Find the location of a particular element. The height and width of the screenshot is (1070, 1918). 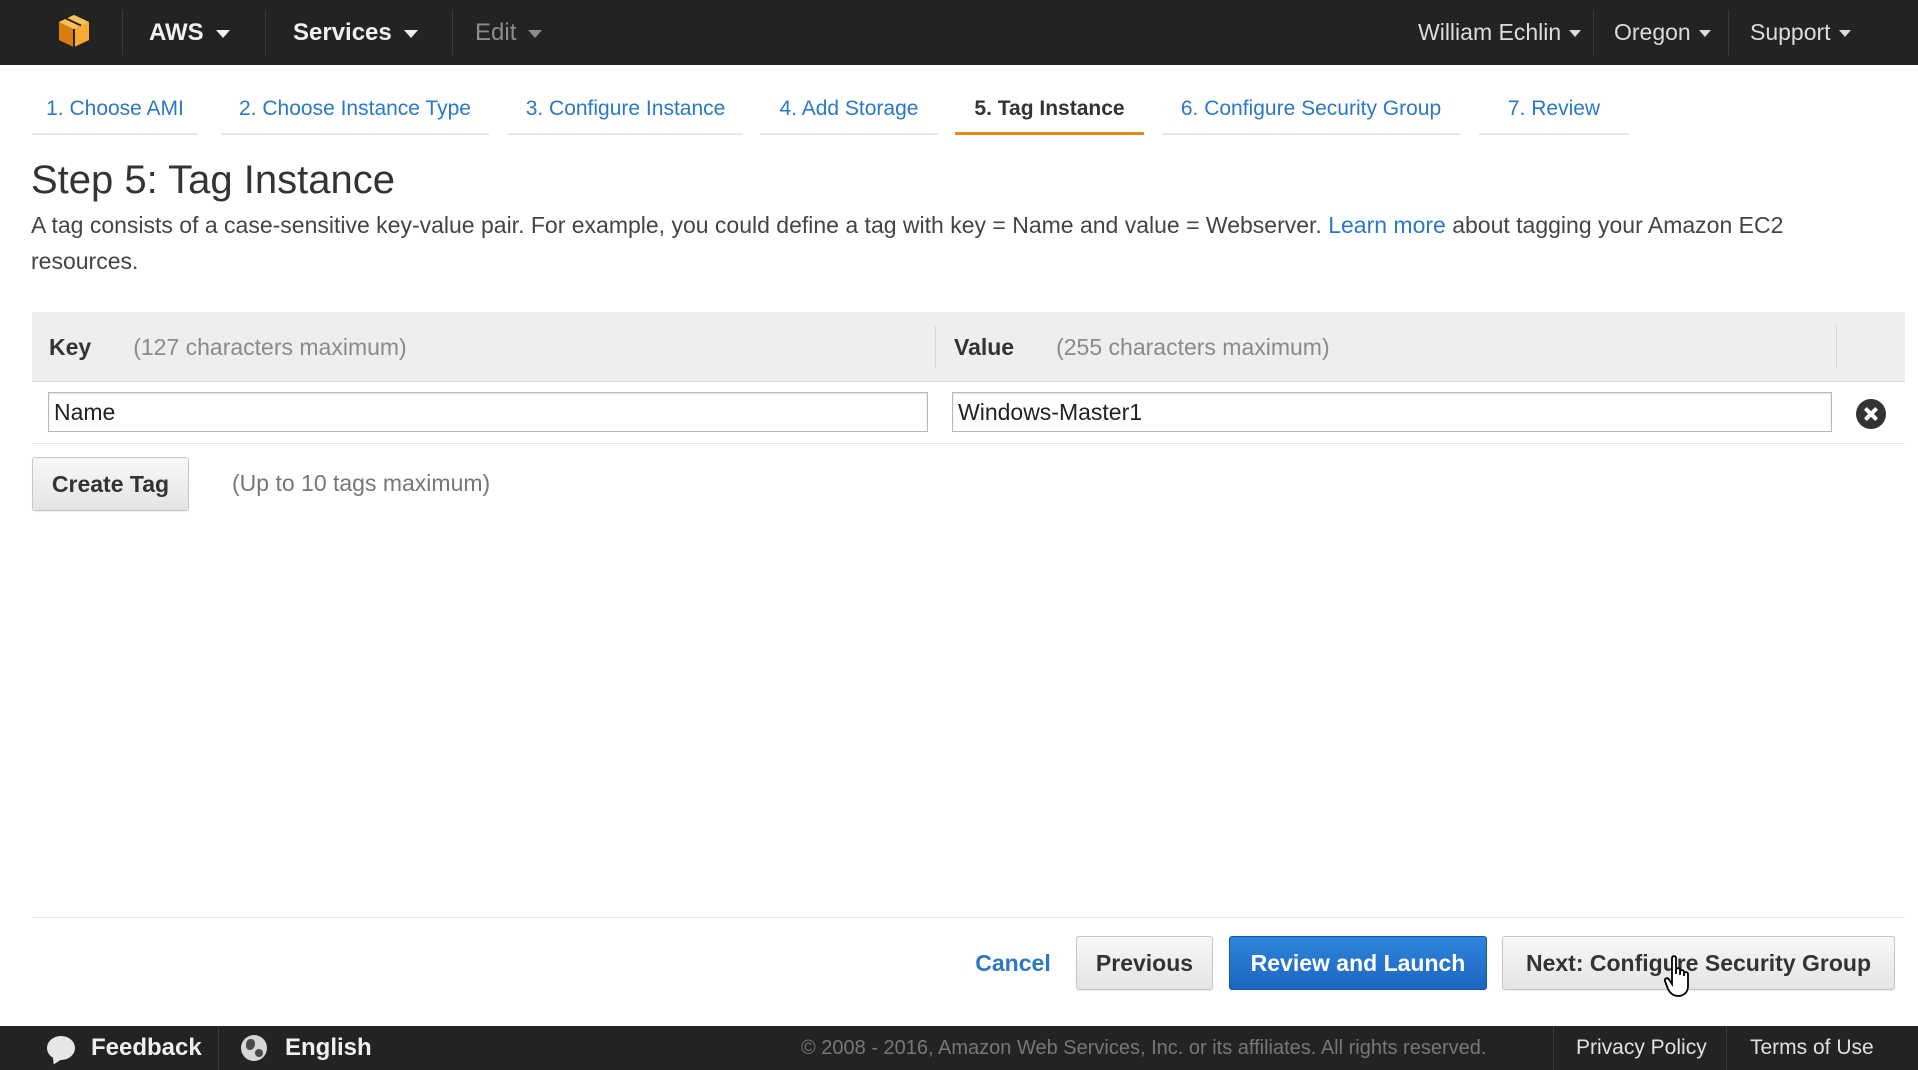

tab-label: 7. Review is located at coordinates (1554, 108).